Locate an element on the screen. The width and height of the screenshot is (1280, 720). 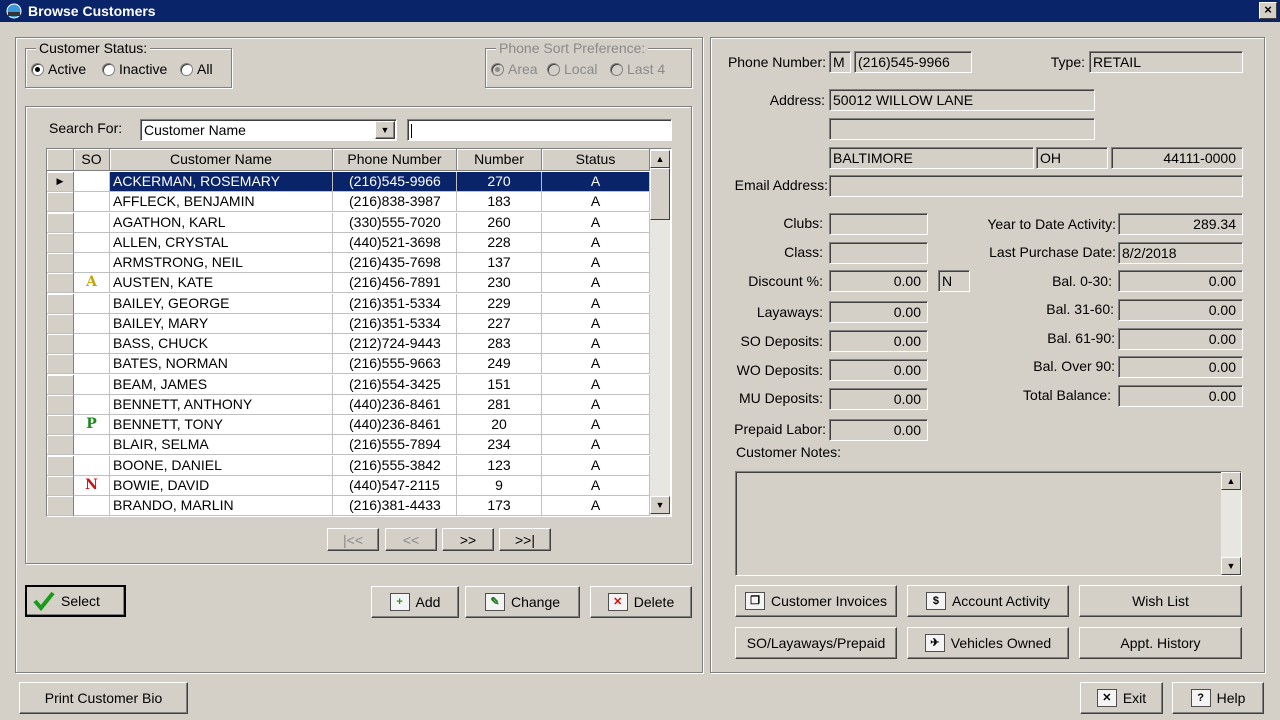
first-page-button: |<< is located at coordinates (353, 539).